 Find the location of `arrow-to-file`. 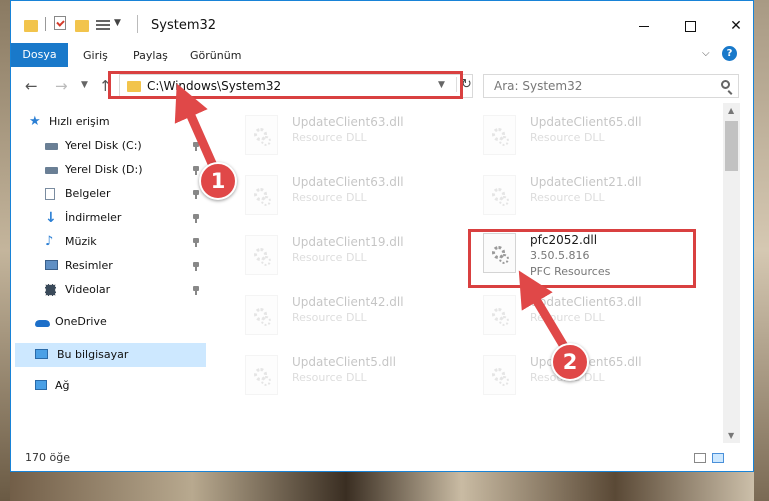

arrow-to-file is located at coordinates (544, 311).